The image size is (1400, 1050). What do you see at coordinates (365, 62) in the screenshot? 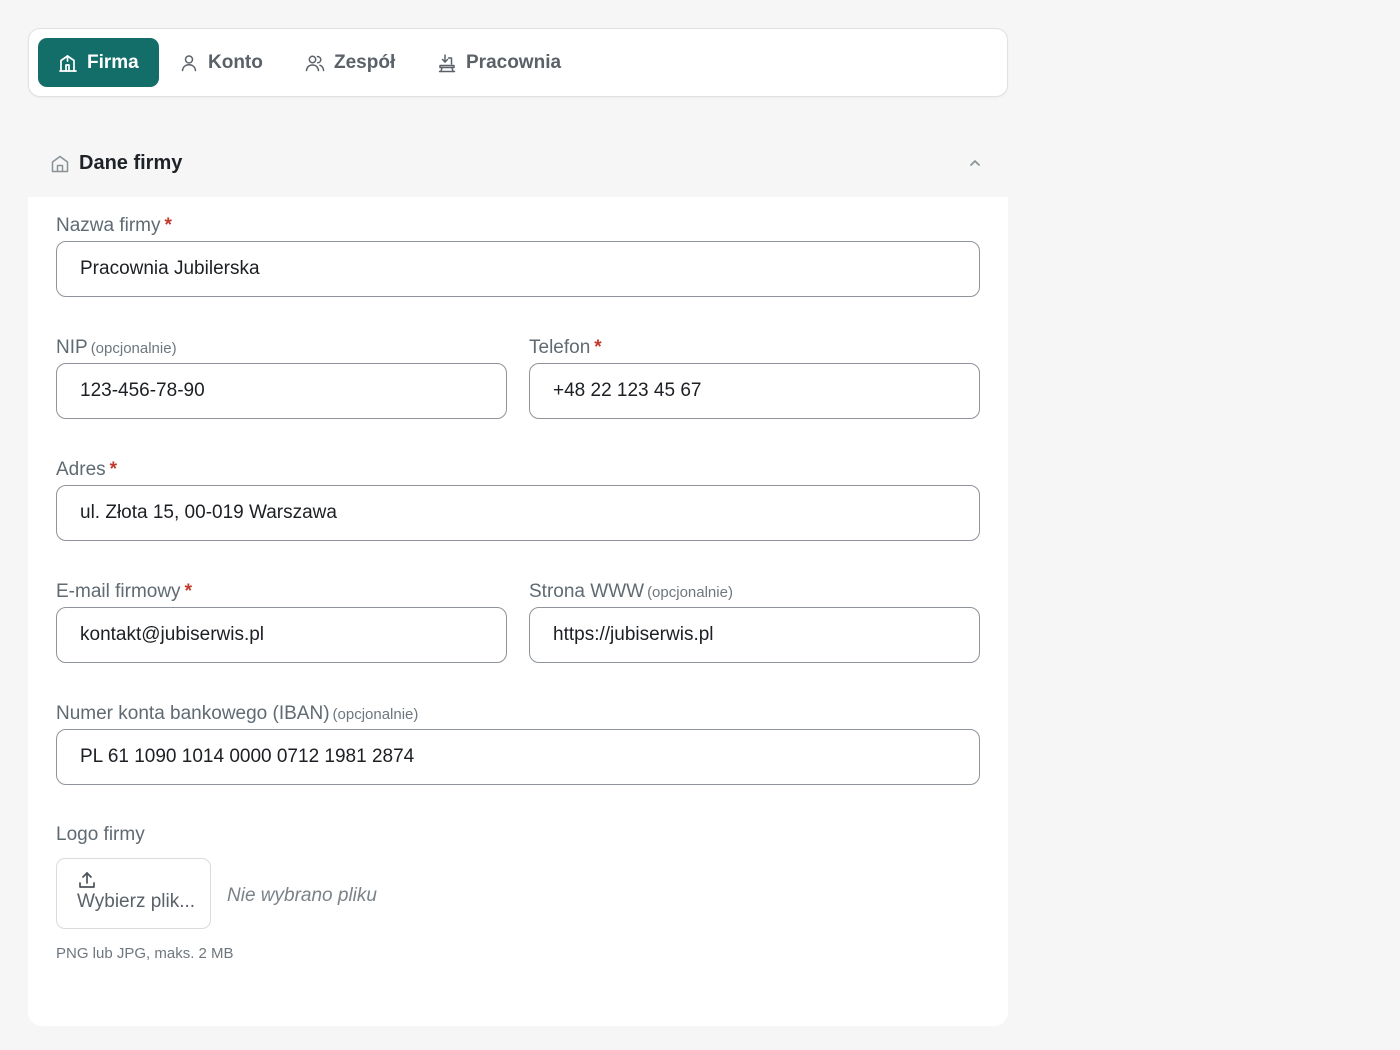
I see `tab-zespol-label: Zespół` at bounding box center [365, 62].